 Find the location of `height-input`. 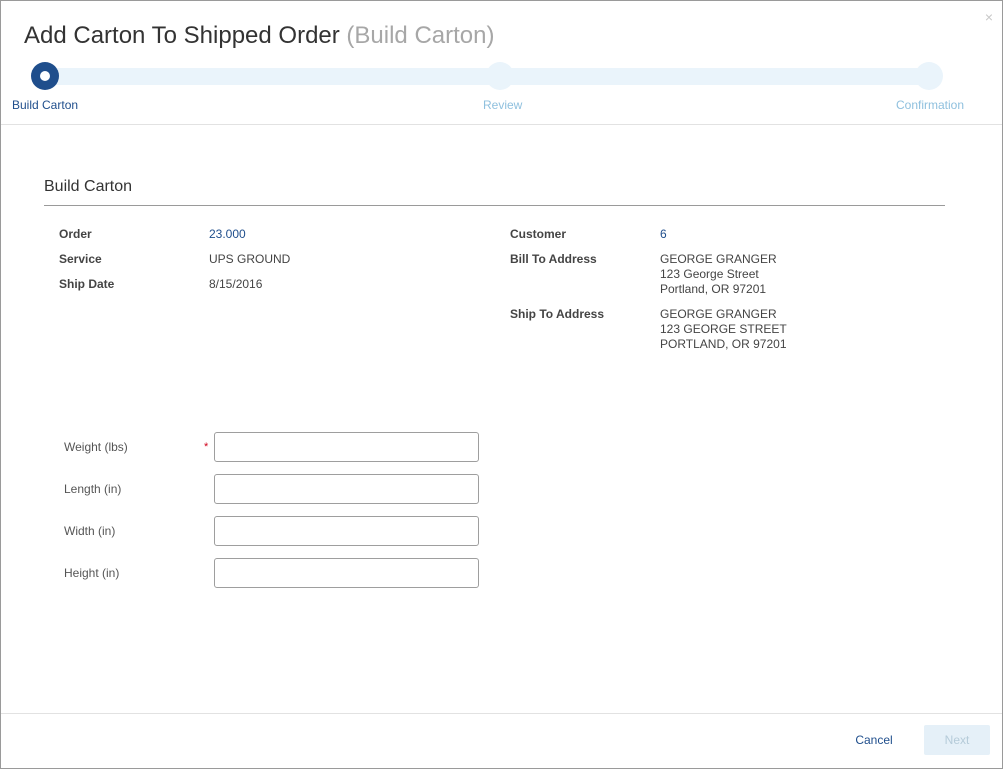

height-input is located at coordinates (346, 573).